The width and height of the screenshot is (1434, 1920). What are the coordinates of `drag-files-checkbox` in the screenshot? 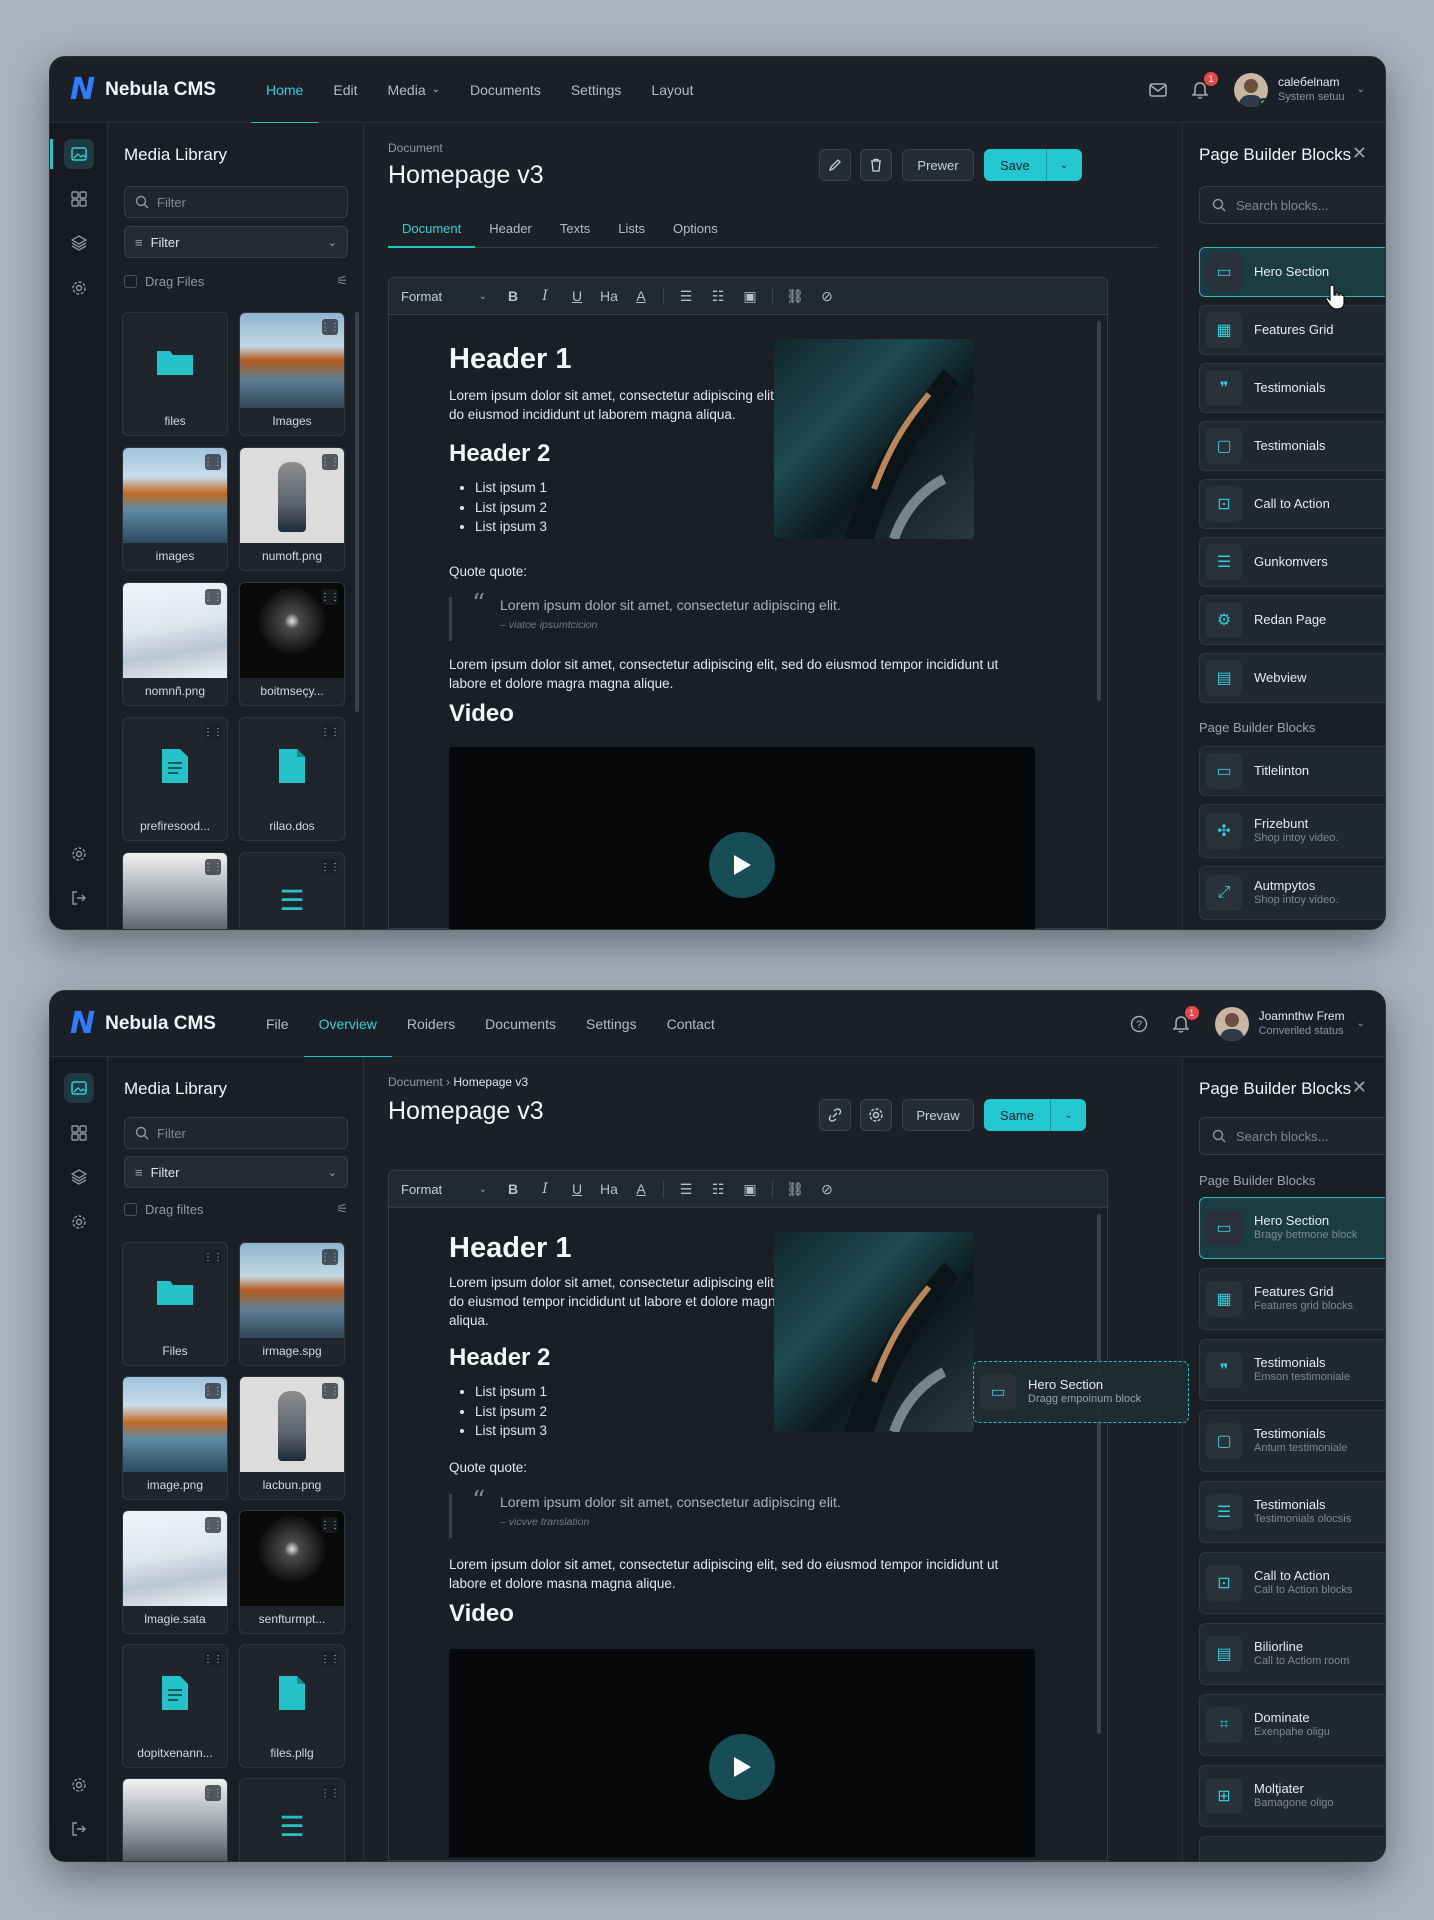 It's located at (130, 281).